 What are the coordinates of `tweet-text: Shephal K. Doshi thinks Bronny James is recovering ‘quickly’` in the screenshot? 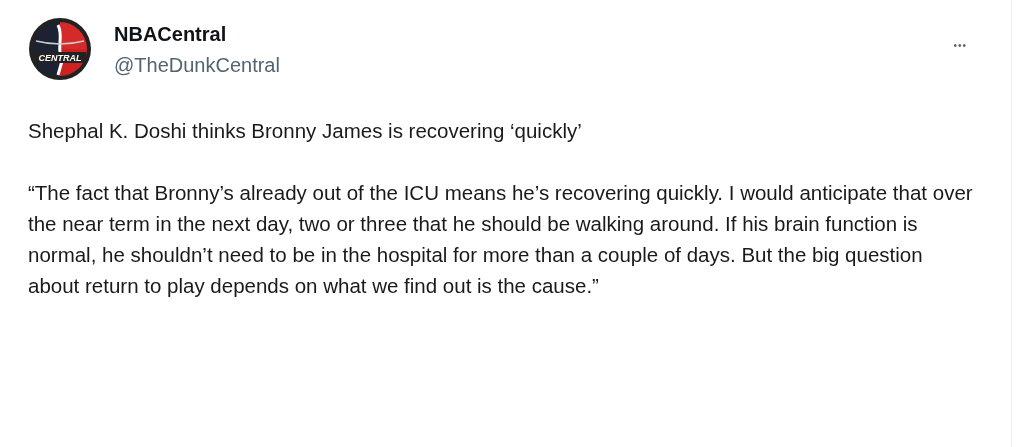 It's located at (305, 131).